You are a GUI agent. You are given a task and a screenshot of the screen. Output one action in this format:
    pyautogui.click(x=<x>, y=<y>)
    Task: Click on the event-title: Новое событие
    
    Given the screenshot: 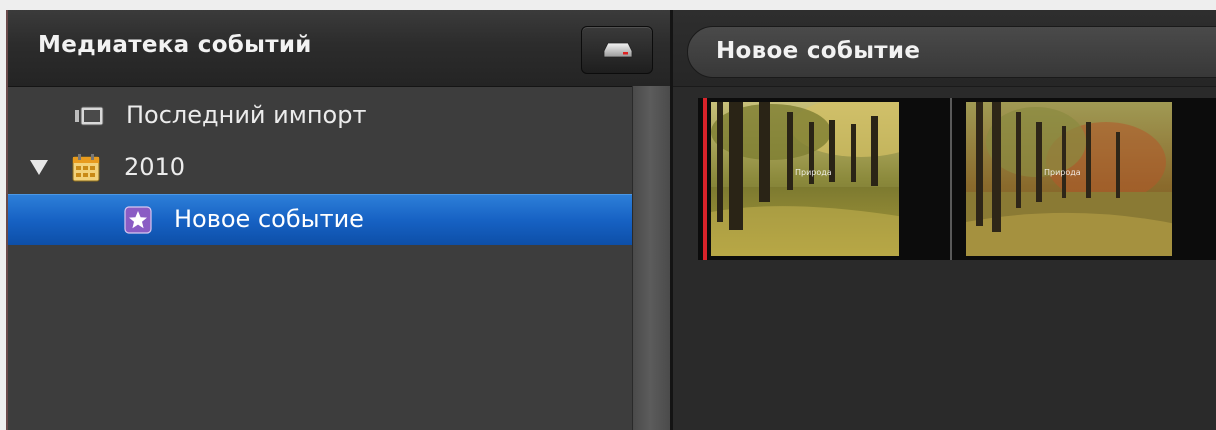 What is the action you would take?
    pyautogui.click(x=818, y=51)
    